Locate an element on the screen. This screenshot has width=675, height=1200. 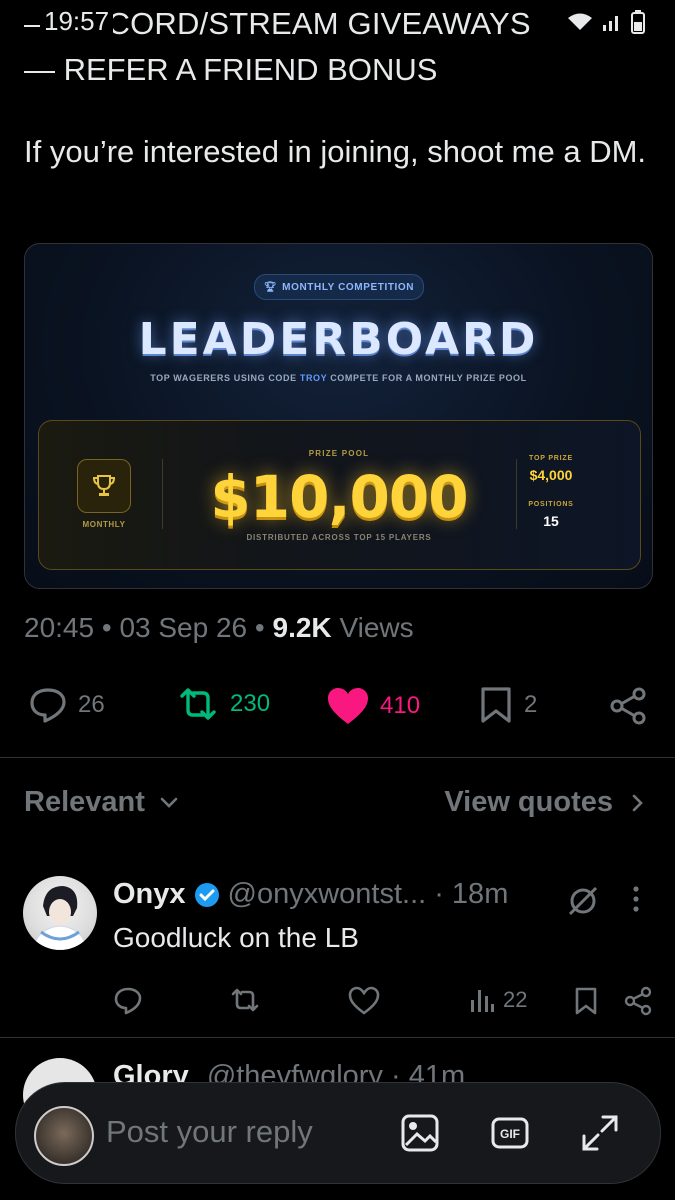
reply-count: 26 is located at coordinates (91, 704).